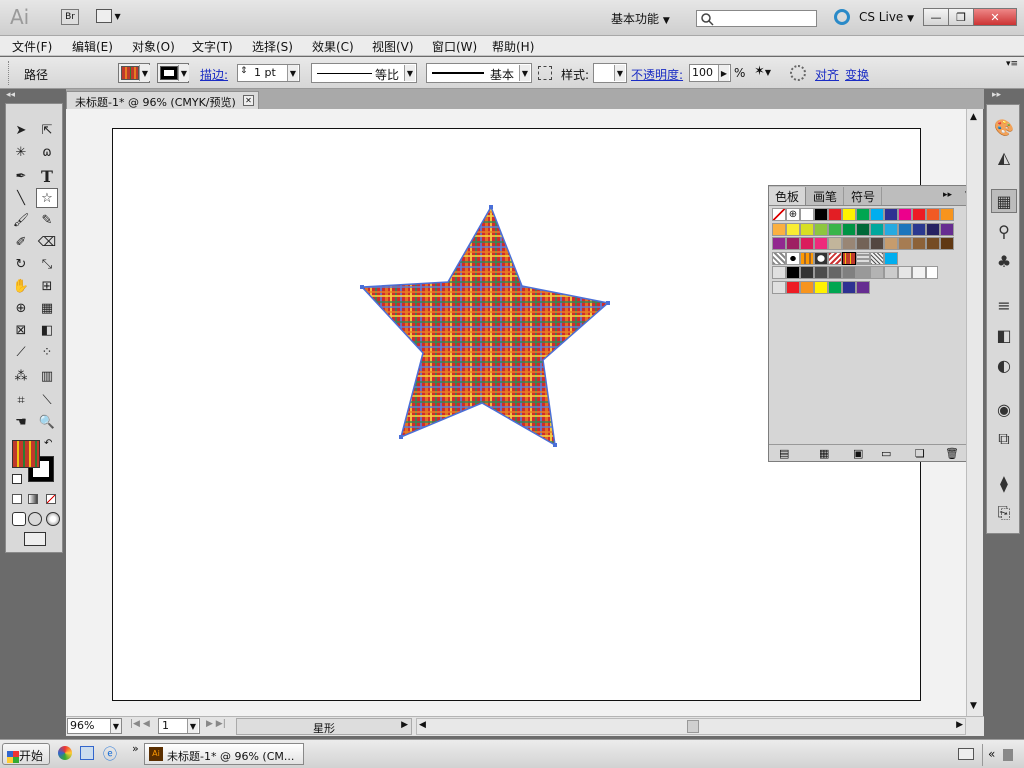 Image resolution: width=1024 pixels, height=768 pixels. Describe the element at coordinates (973, 117) in the screenshot. I see `scroll-up-icon: ▲` at that location.